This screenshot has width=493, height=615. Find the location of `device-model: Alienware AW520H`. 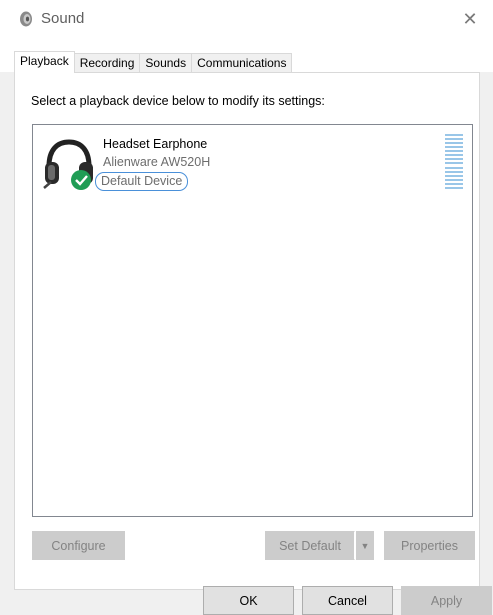

device-model: Alienware AW520H is located at coordinates (157, 162).